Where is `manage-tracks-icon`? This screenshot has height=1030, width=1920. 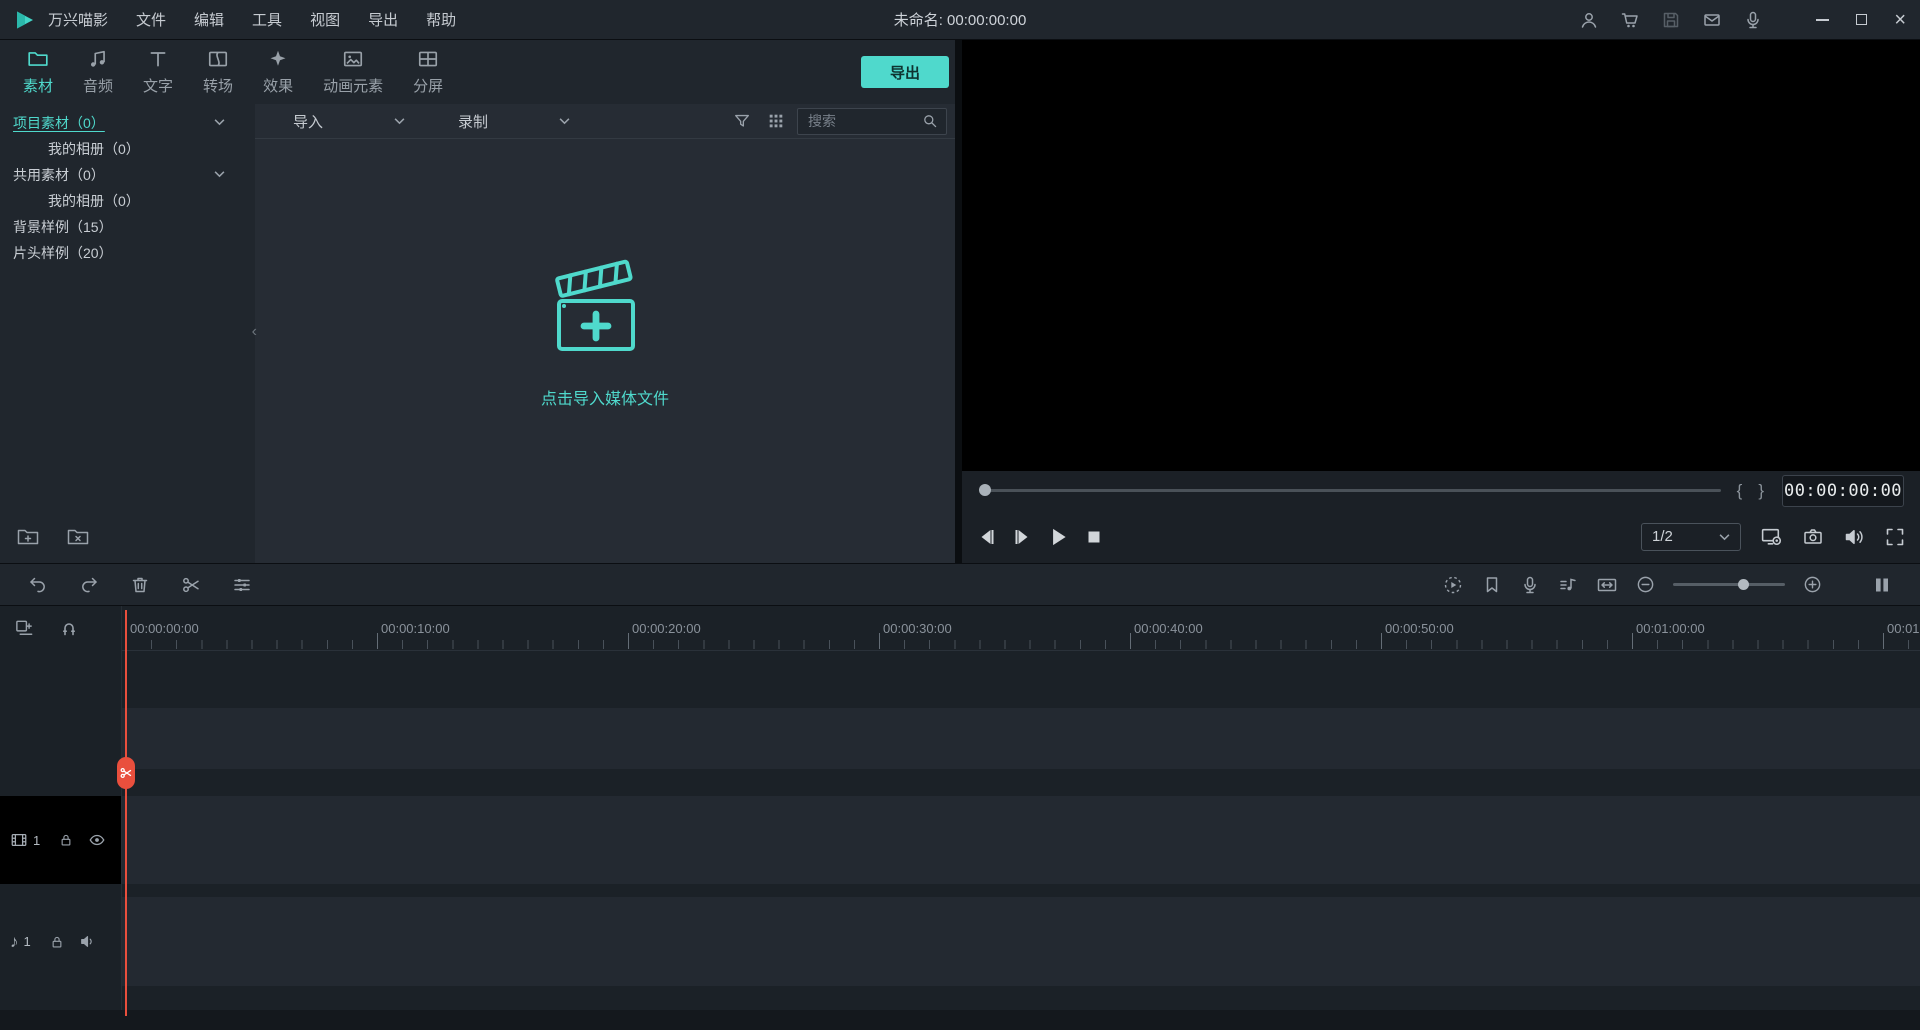 manage-tracks-icon is located at coordinates (24, 628).